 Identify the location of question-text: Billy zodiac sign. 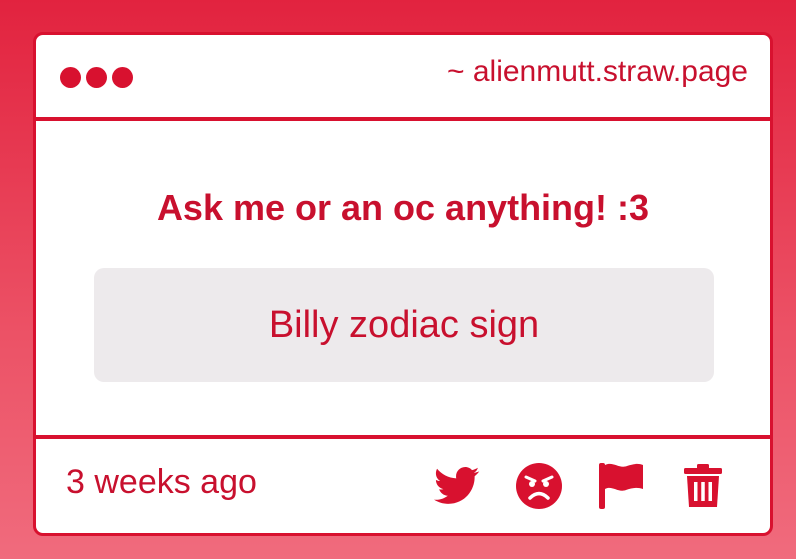
(404, 324).